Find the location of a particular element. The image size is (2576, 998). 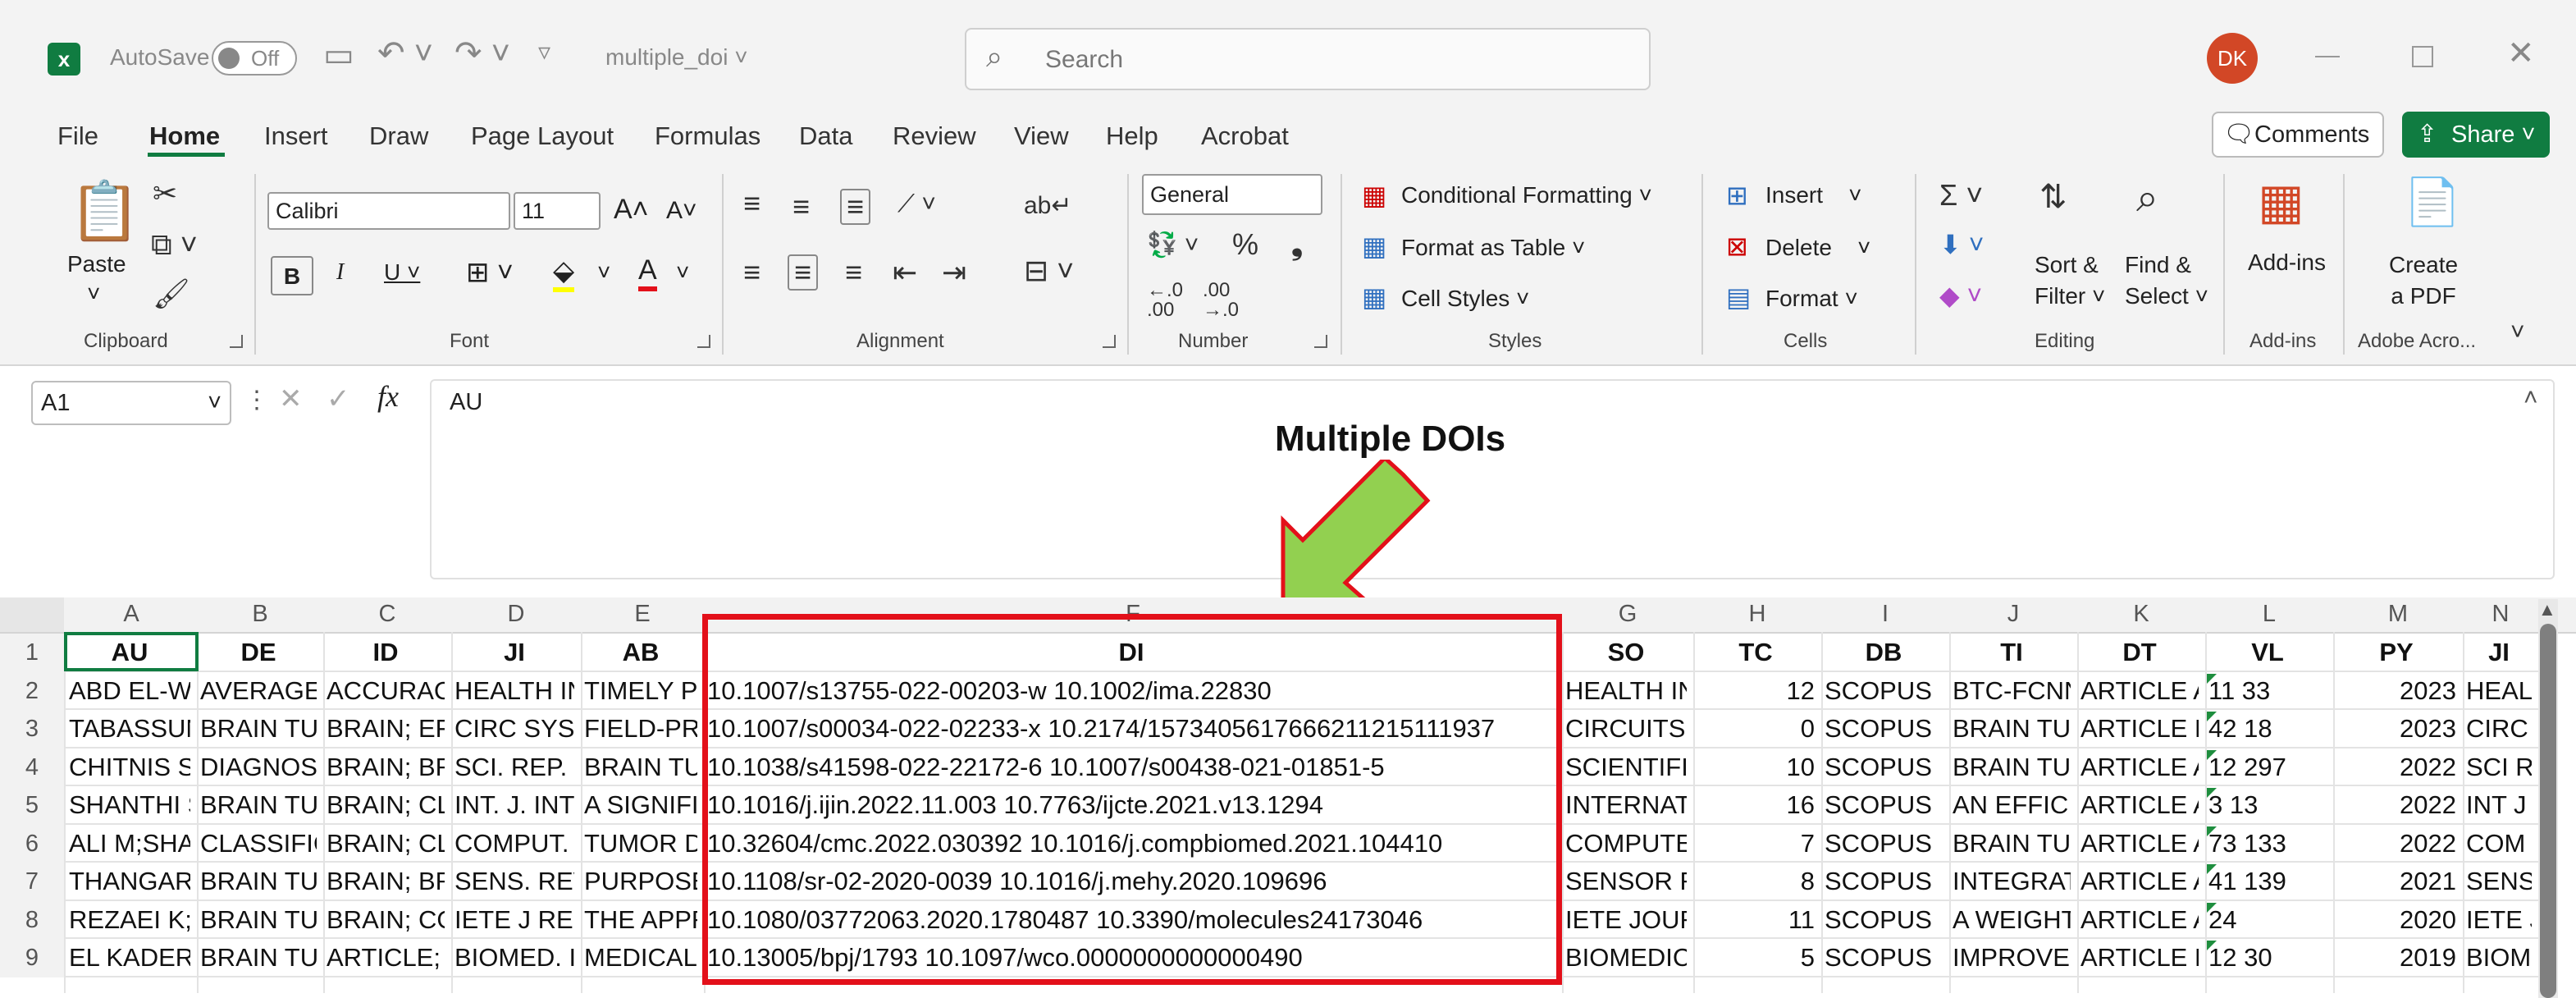

tab-formulas: Formulas is located at coordinates (708, 136).